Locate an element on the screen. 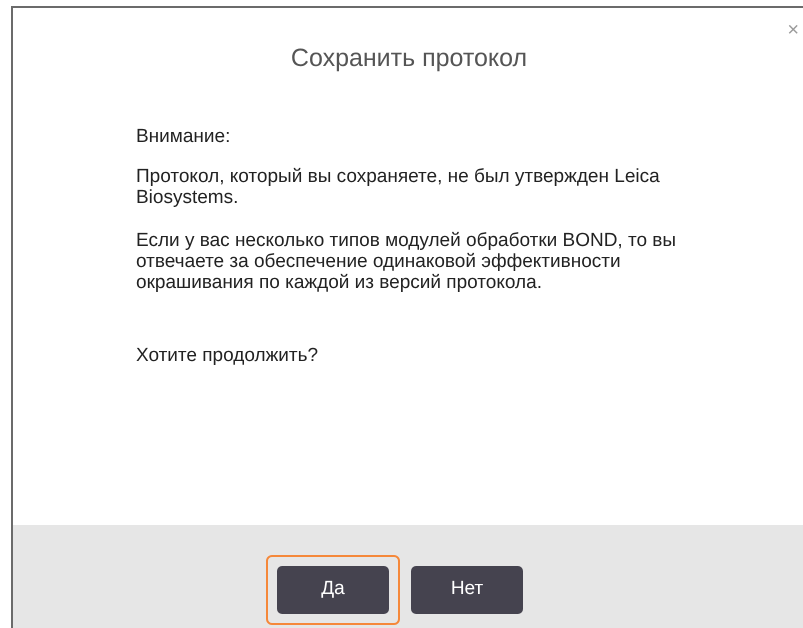 Image resolution: width=803 pixels, height=628 pixels. message-text: Если у вас несколько типов модулей обработки BOND, то вы отвечаете за обеспечение одинаковой эффективности окрашивания по каждой из версий протокола. is located at coordinates (407, 261).